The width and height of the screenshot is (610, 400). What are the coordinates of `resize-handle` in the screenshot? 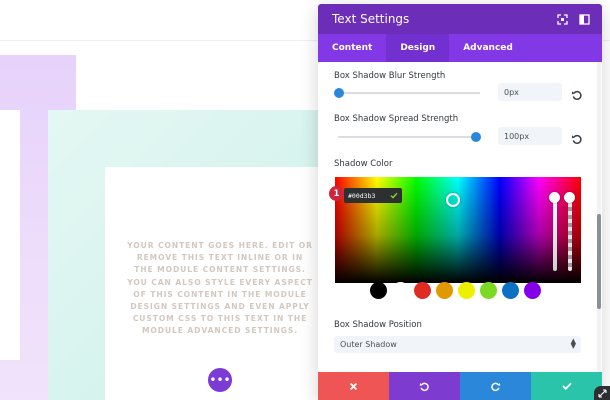 It's located at (602, 393).